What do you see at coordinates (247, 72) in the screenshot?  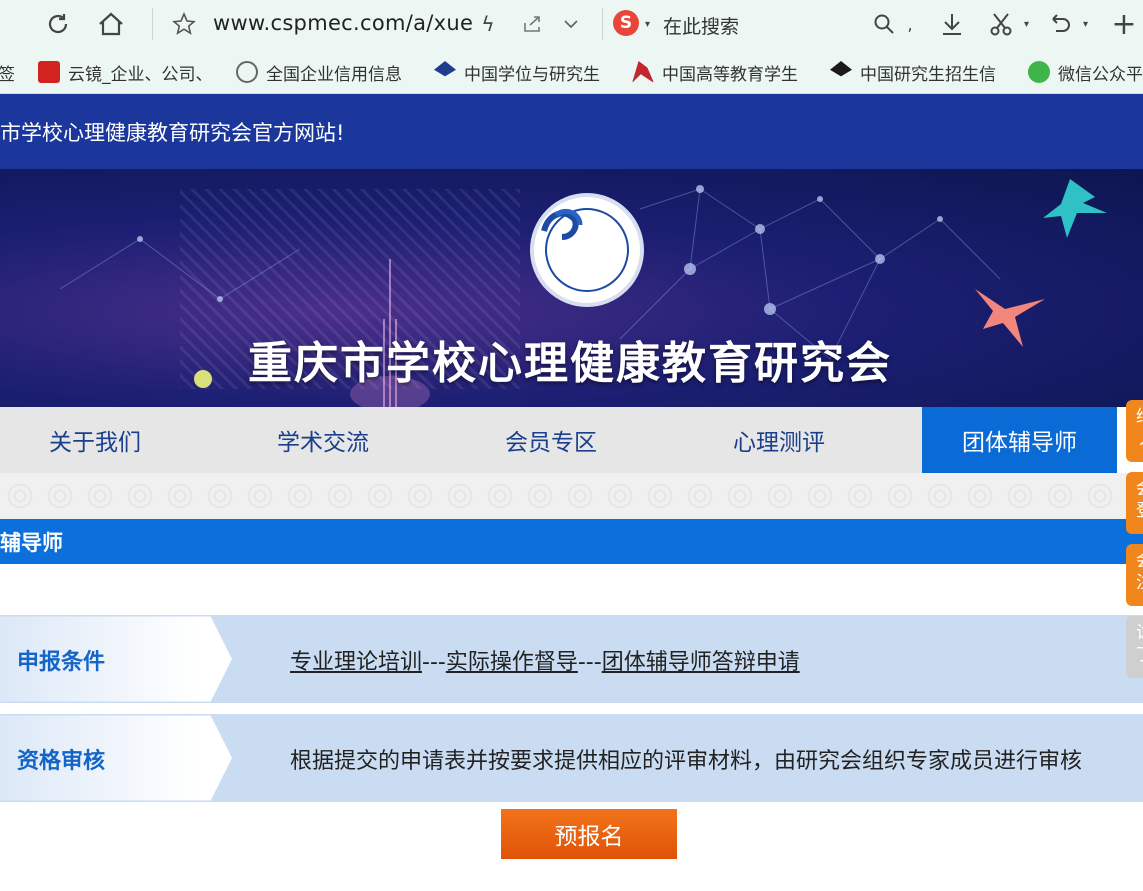 I see `globe-icon` at bounding box center [247, 72].